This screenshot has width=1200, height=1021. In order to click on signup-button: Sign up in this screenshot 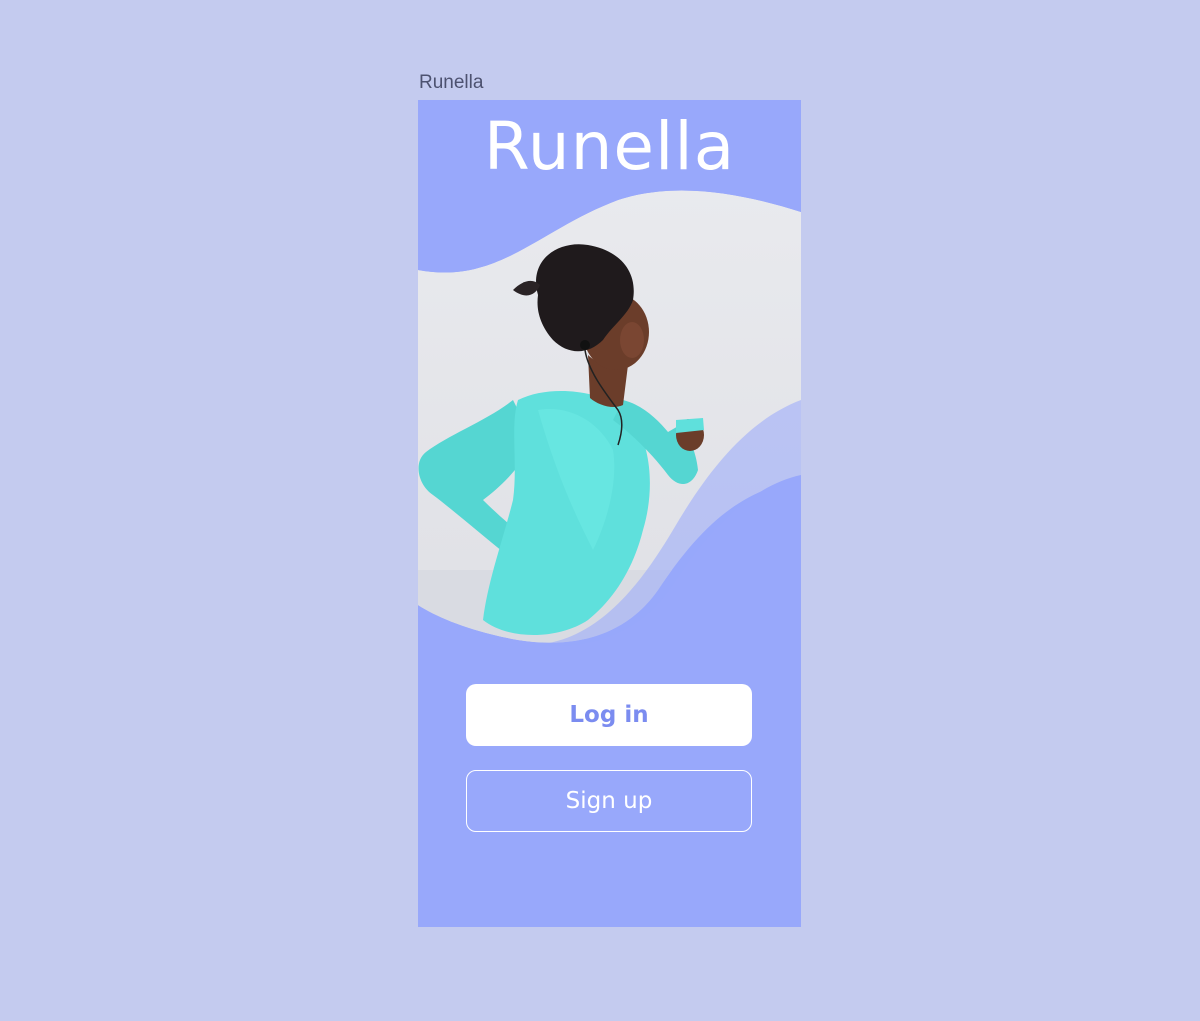, I will do `click(609, 801)`.